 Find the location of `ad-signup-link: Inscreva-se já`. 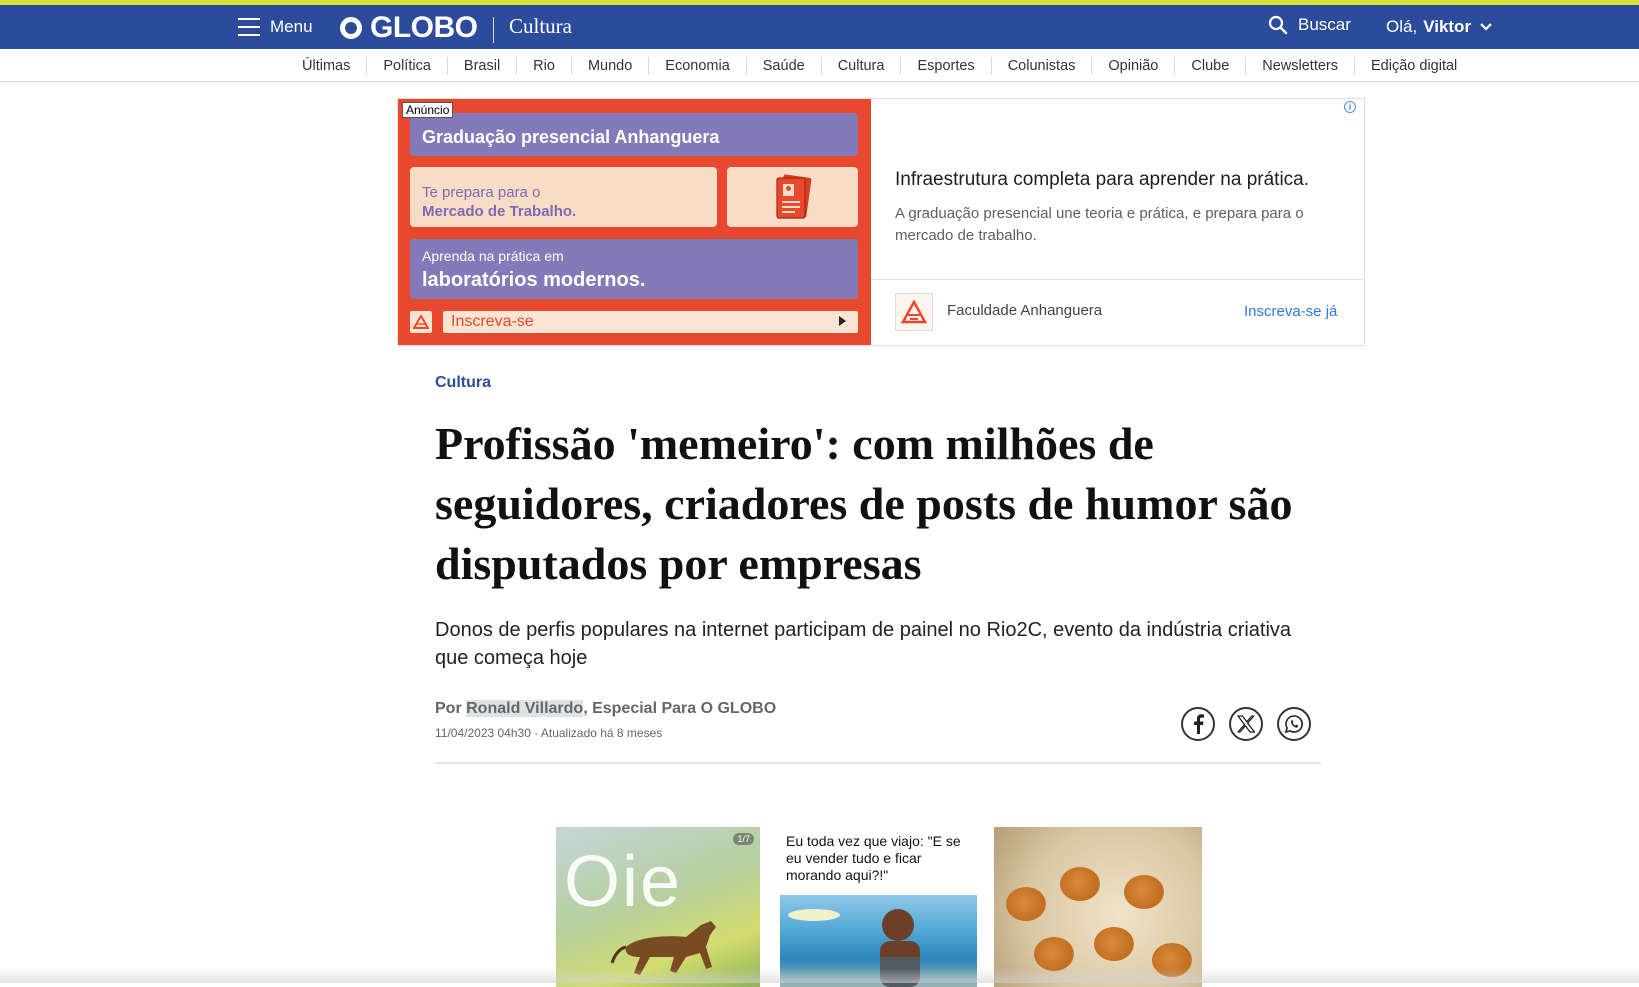

ad-signup-link: Inscreva-se já is located at coordinates (1290, 311).